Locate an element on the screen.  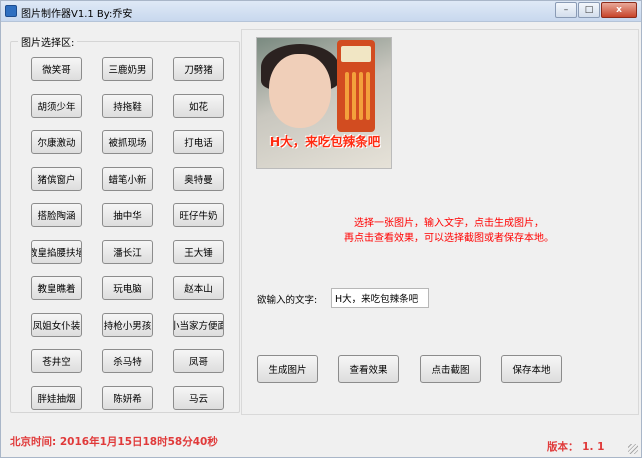
save-local-button: 保存本地 is located at coordinates (531, 369).